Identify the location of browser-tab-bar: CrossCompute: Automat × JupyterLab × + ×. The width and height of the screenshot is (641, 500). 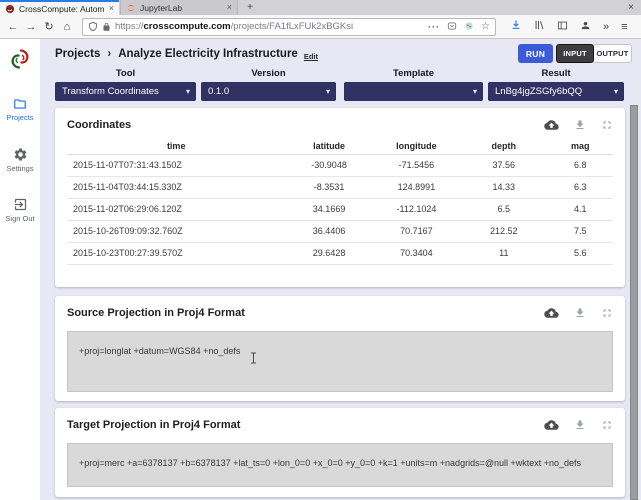
(320, 7).